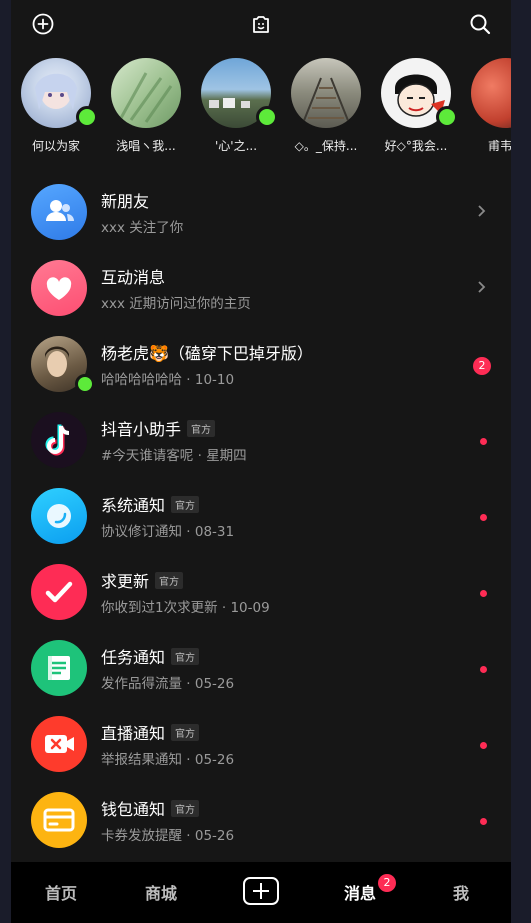 This screenshot has width=531, height=923. What do you see at coordinates (59, 212) in the screenshot?
I see `people-icon` at bounding box center [59, 212].